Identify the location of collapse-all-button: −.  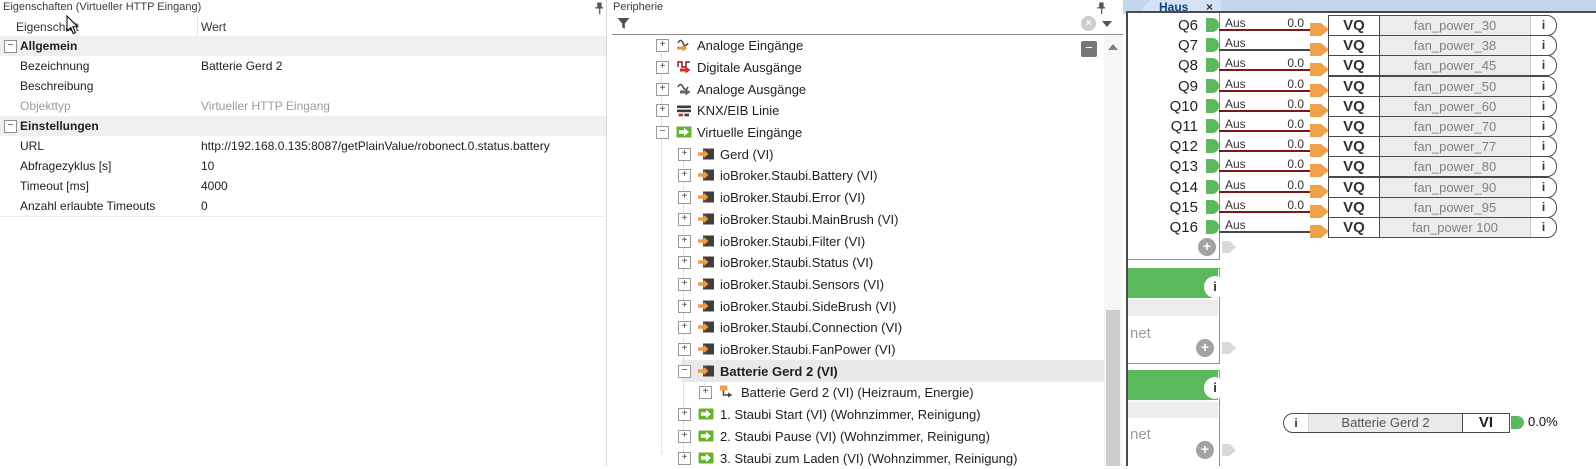
(1089, 49).